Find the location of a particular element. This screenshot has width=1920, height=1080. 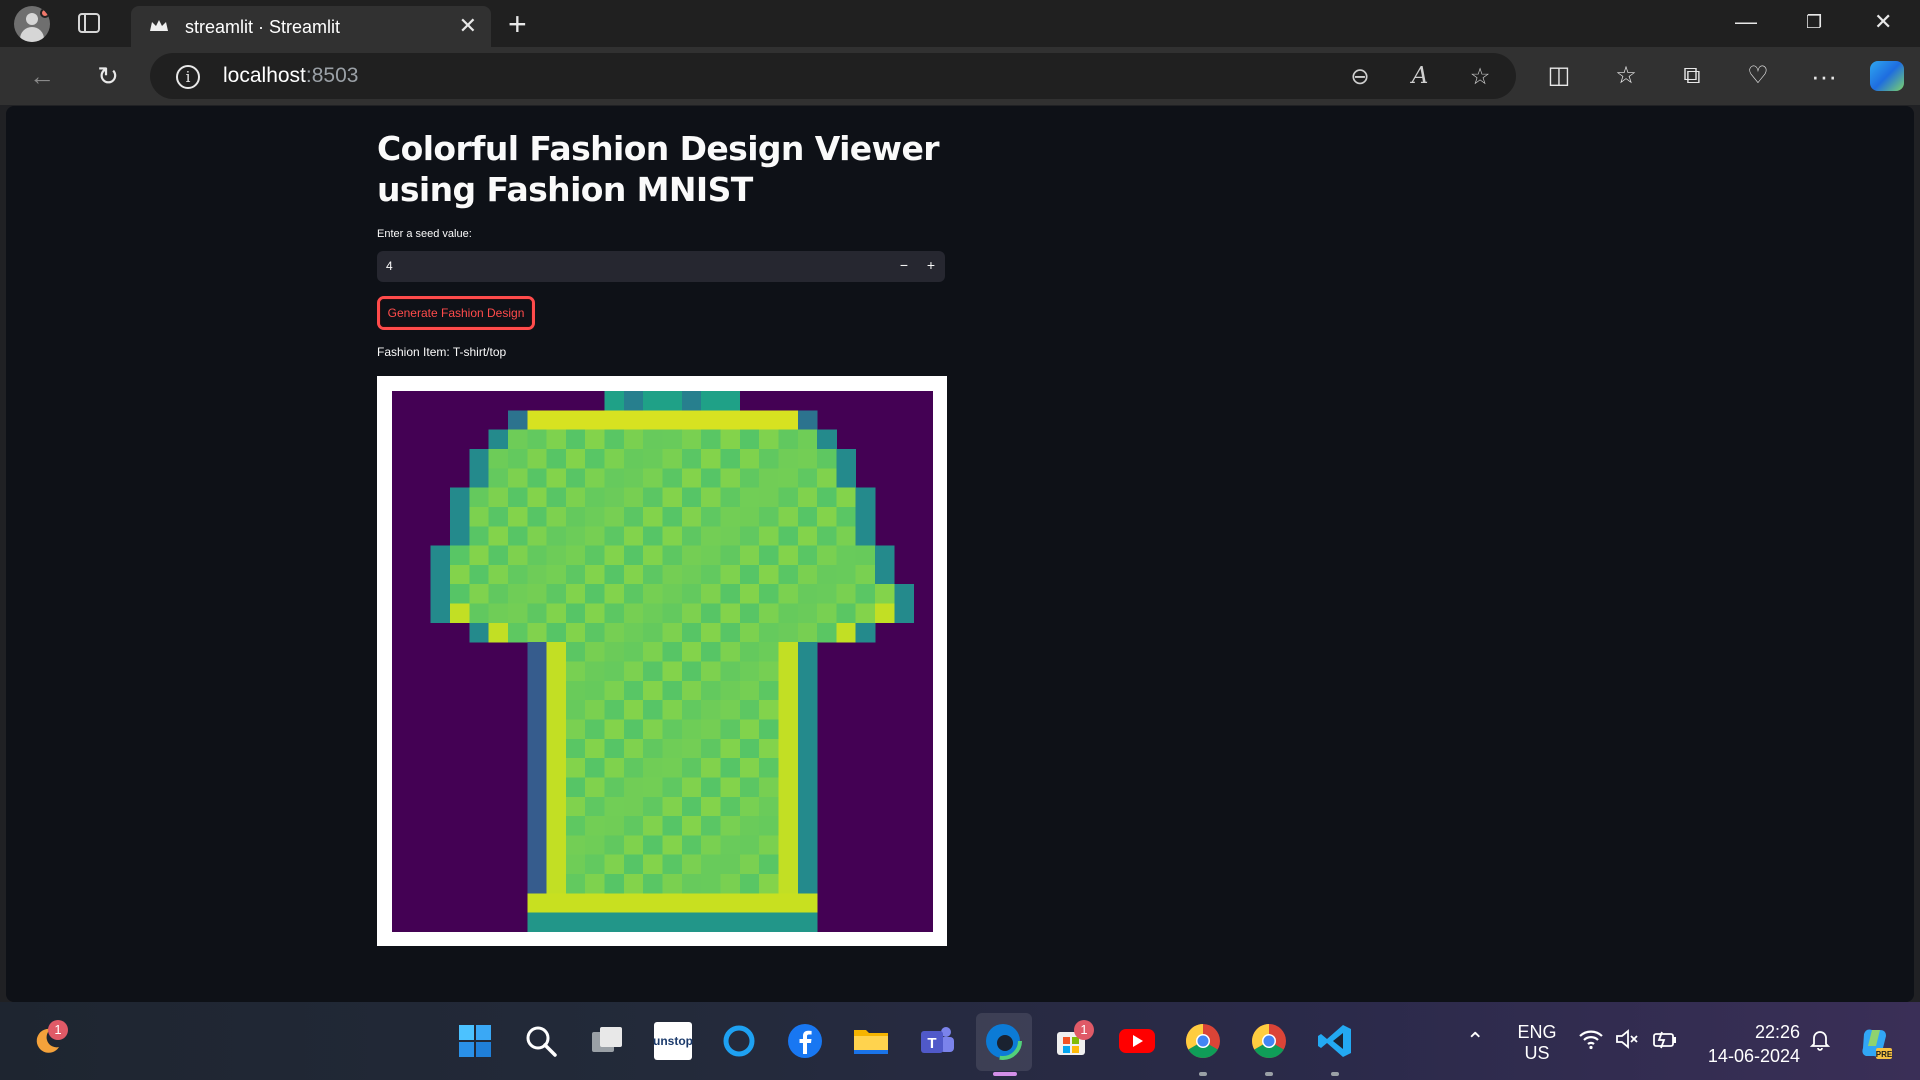

wifi-icon is located at coordinates (1591, 1042).